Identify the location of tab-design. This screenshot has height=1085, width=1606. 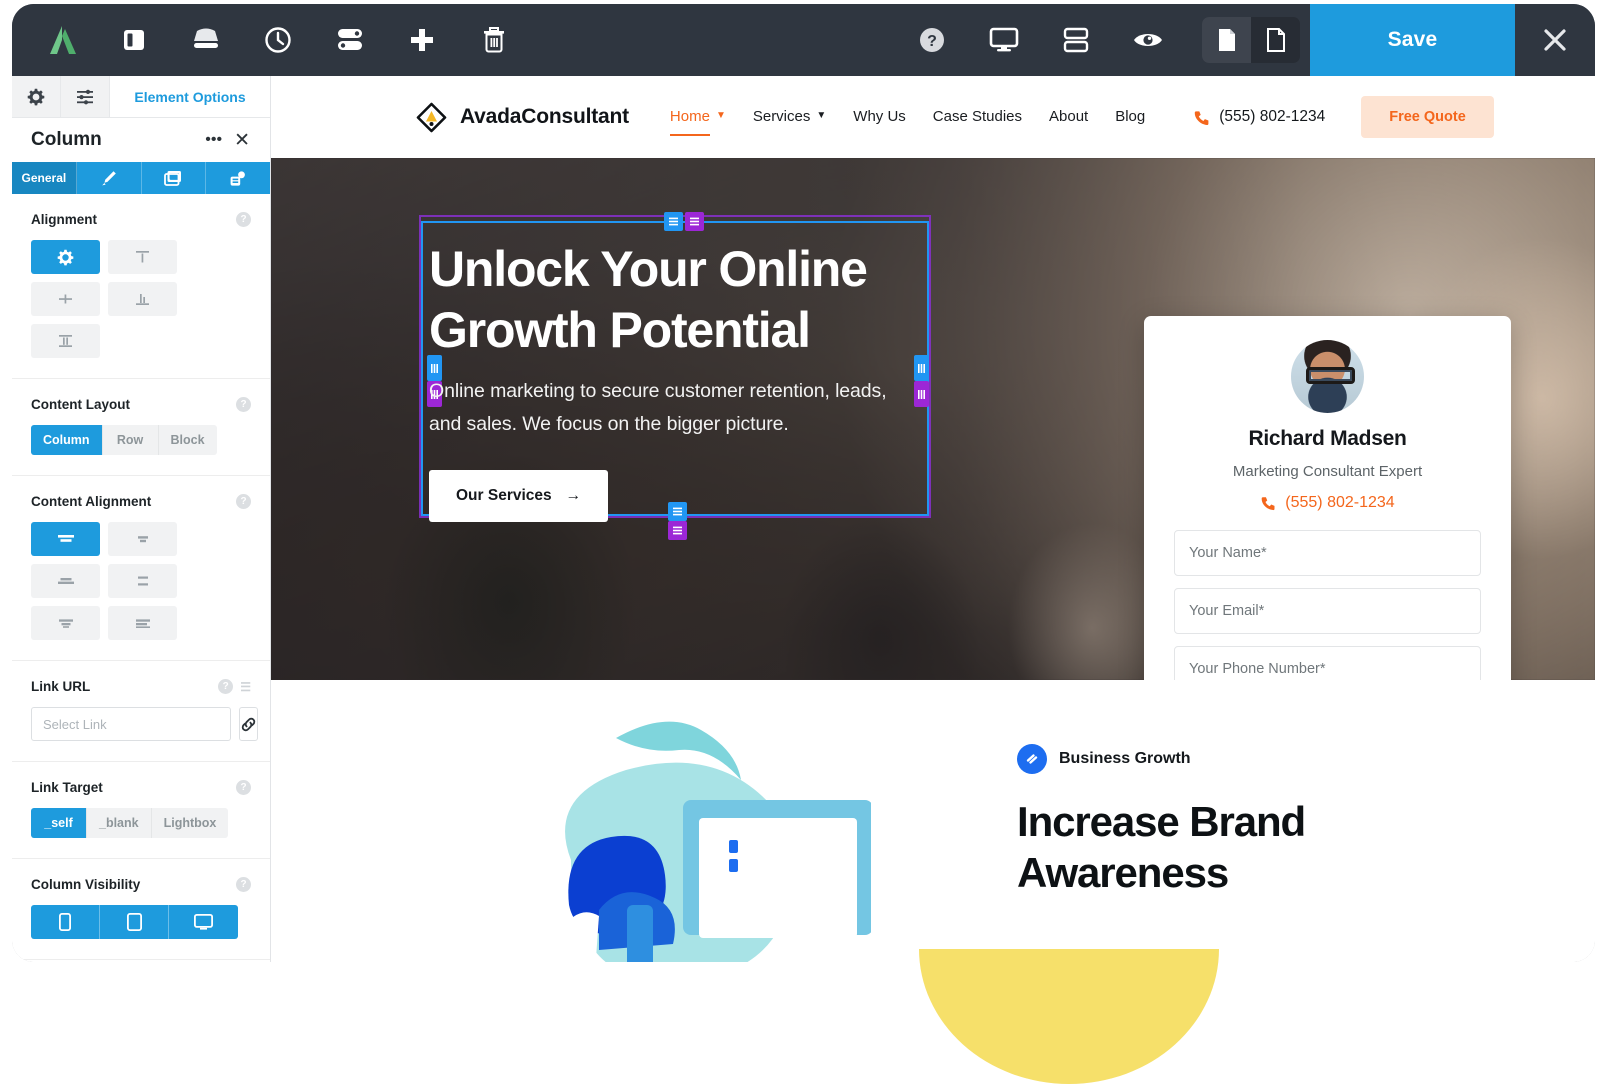
(109, 178).